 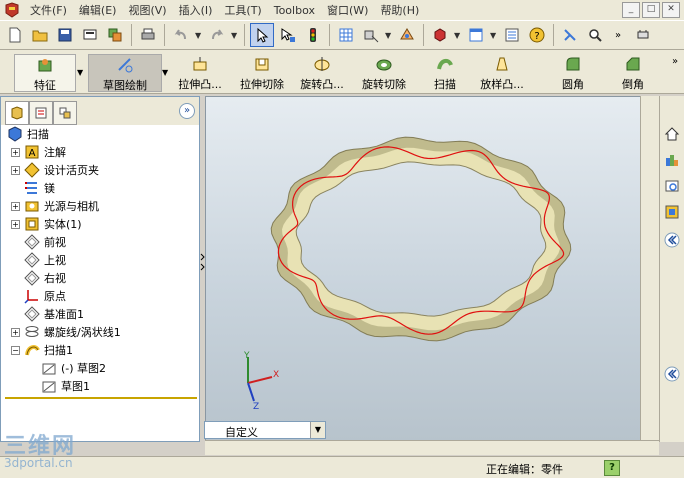 I want to click on task-pane-collapse-button, so click(x=672, y=240).